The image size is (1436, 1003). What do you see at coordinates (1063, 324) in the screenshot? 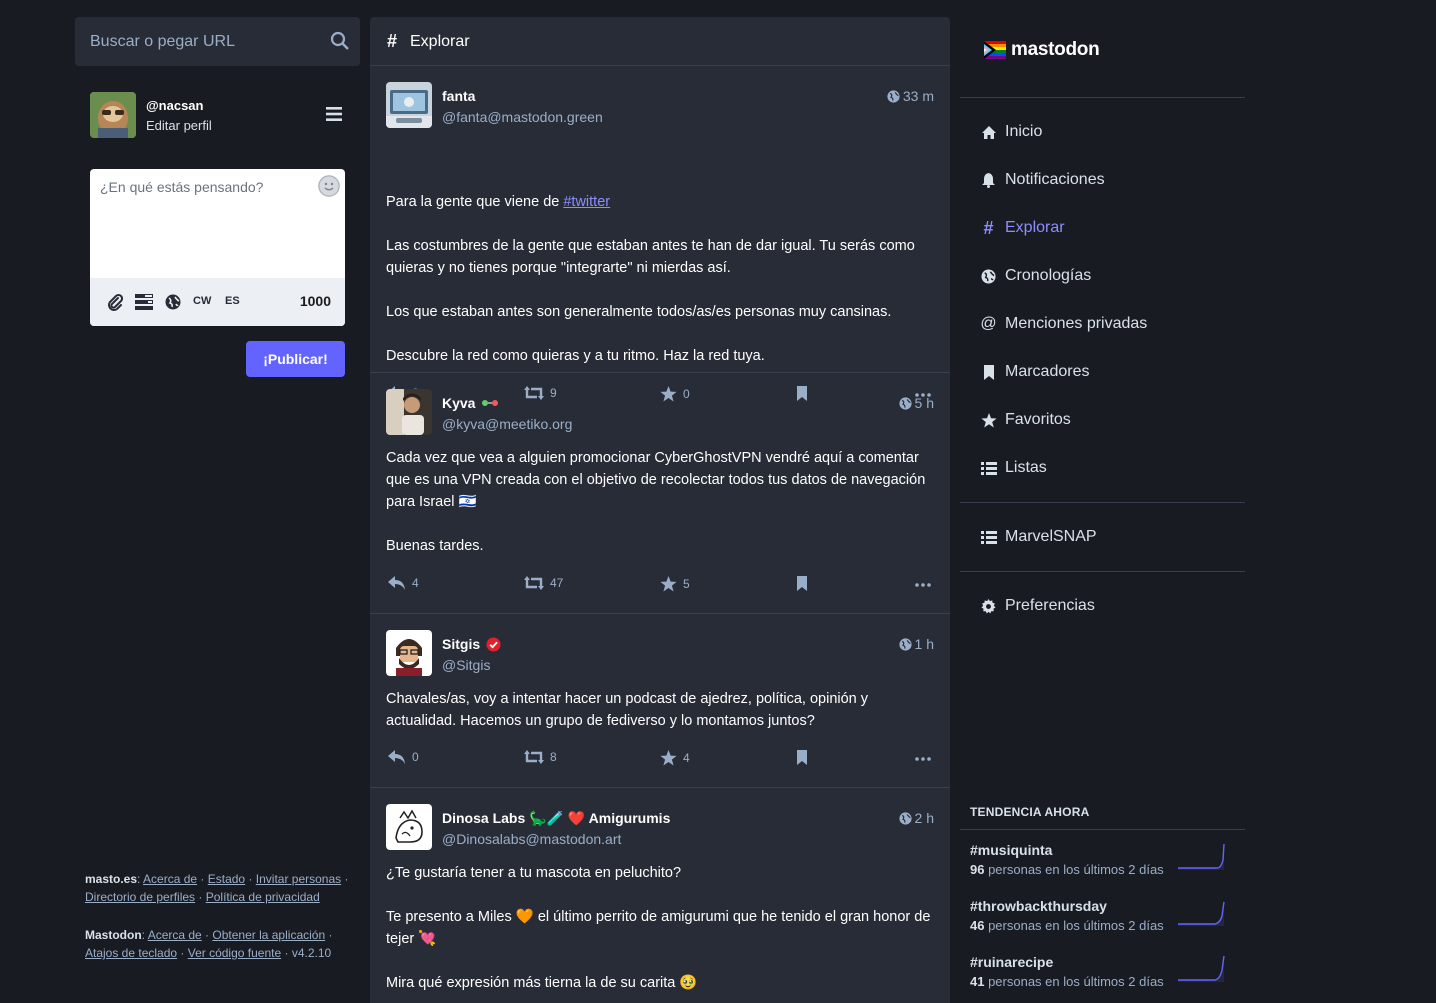
I see `nav-item-menciones-privadas: @ Menciones privadas` at bounding box center [1063, 324].